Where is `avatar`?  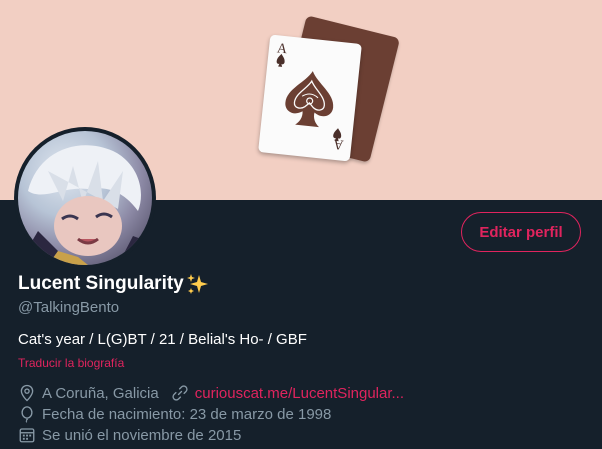 avatar is located at coordinates (85, 198).